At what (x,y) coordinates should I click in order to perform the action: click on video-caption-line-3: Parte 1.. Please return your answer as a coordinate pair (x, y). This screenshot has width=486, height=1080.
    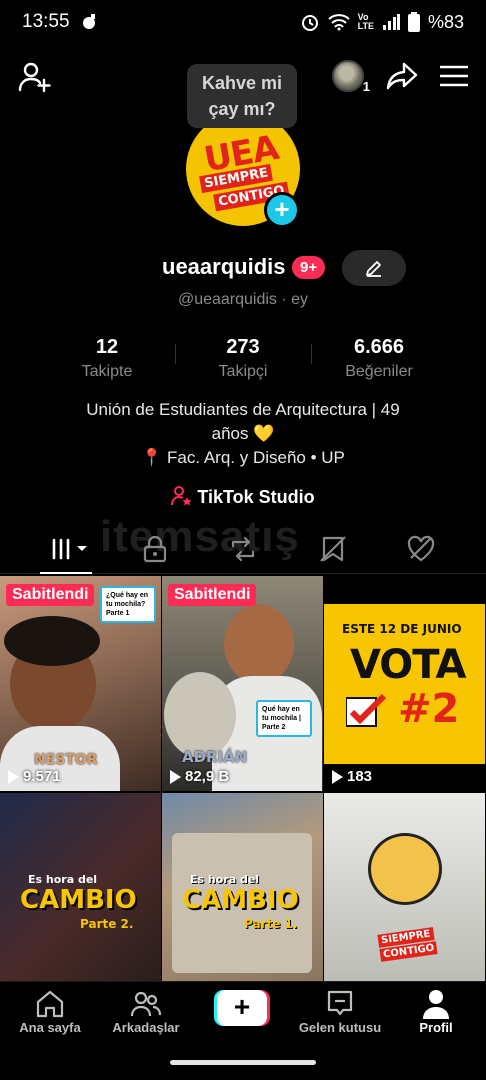
    Looking at the image, I should click on (271, 924).